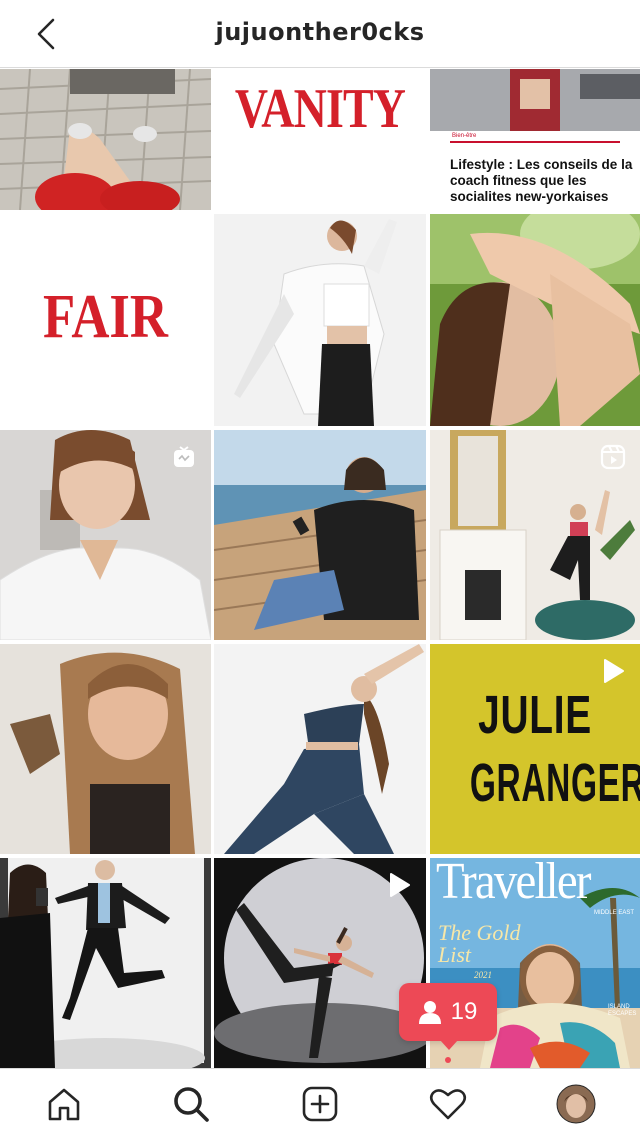 The image size is (640, 1138). Describe the element at coordinates (320, 109) in the screenshot. I see `magazine-title-vanity: VANITY` at that location.